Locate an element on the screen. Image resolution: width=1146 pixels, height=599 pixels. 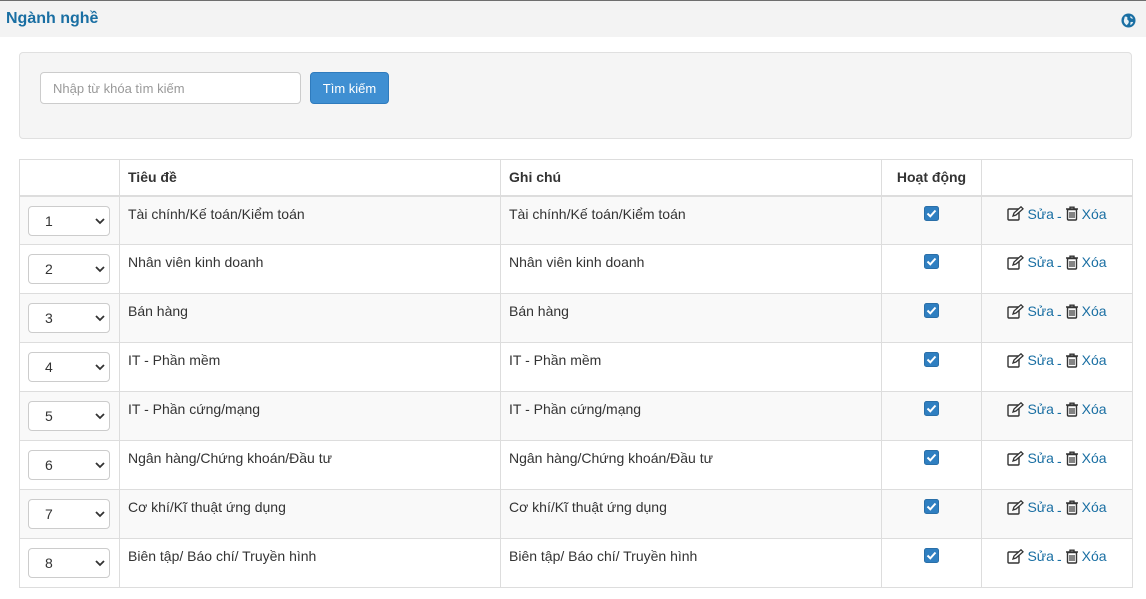
column-header-order is located at coordinates (69, 178).